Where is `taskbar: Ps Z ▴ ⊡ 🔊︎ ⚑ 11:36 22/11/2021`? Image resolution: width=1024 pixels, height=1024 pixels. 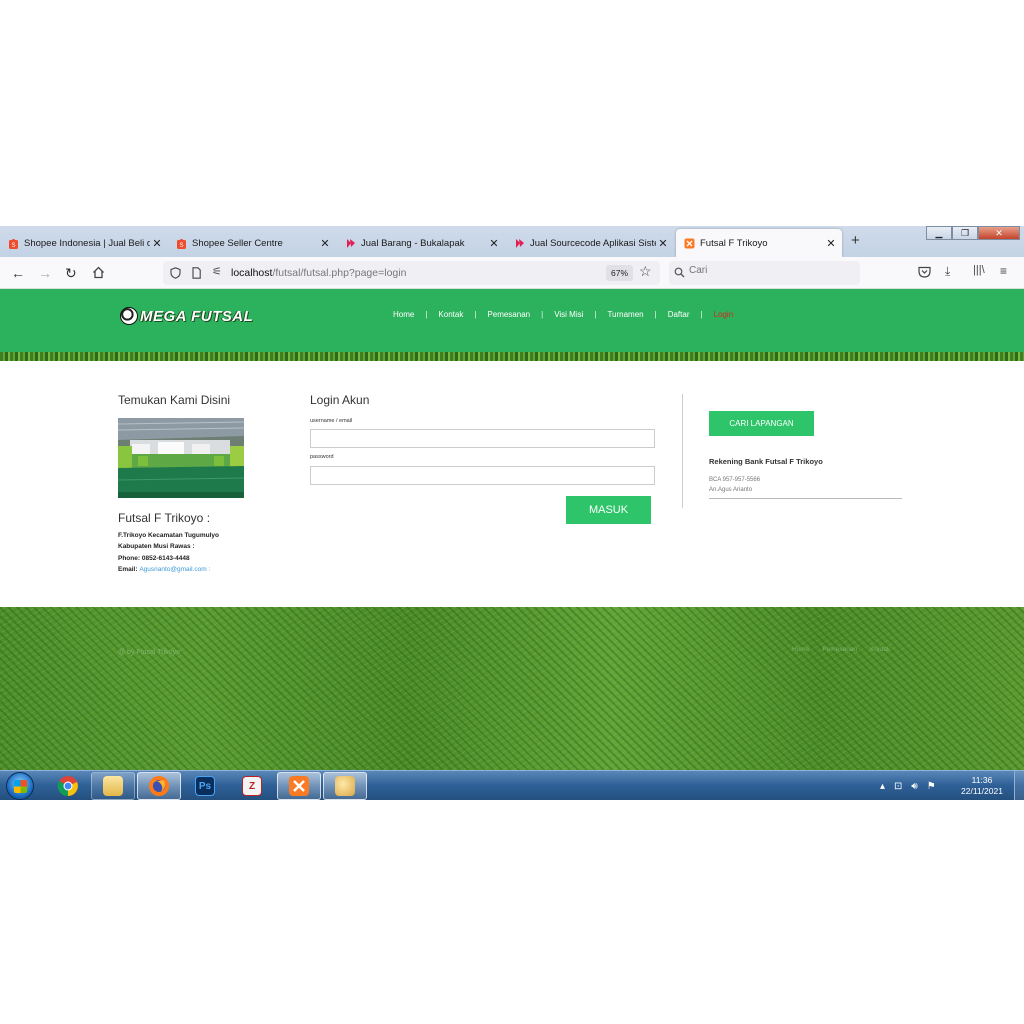
taskbar: Ps Z ▴ ⊡ 🔊︎ ⚑ 11:36 22/11/2021 is located at coordinates (512, 785).